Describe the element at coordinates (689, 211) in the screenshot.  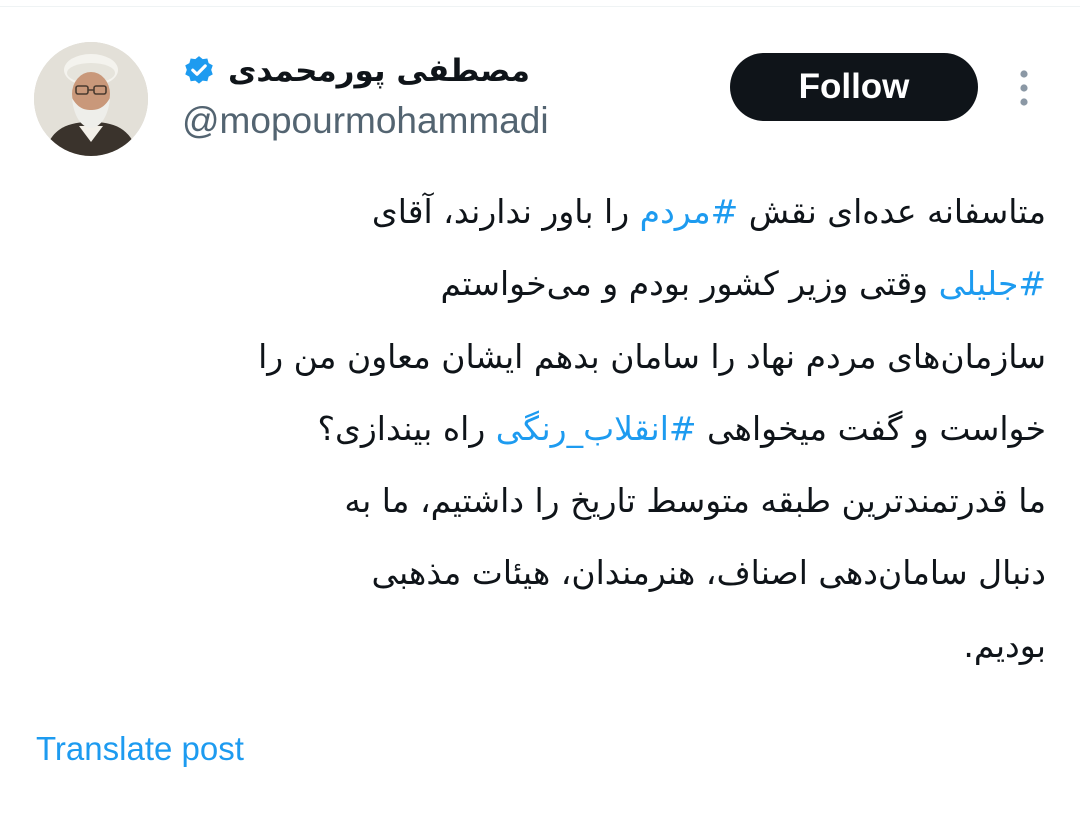
I see `hashtag-link: #مردم` at that location.